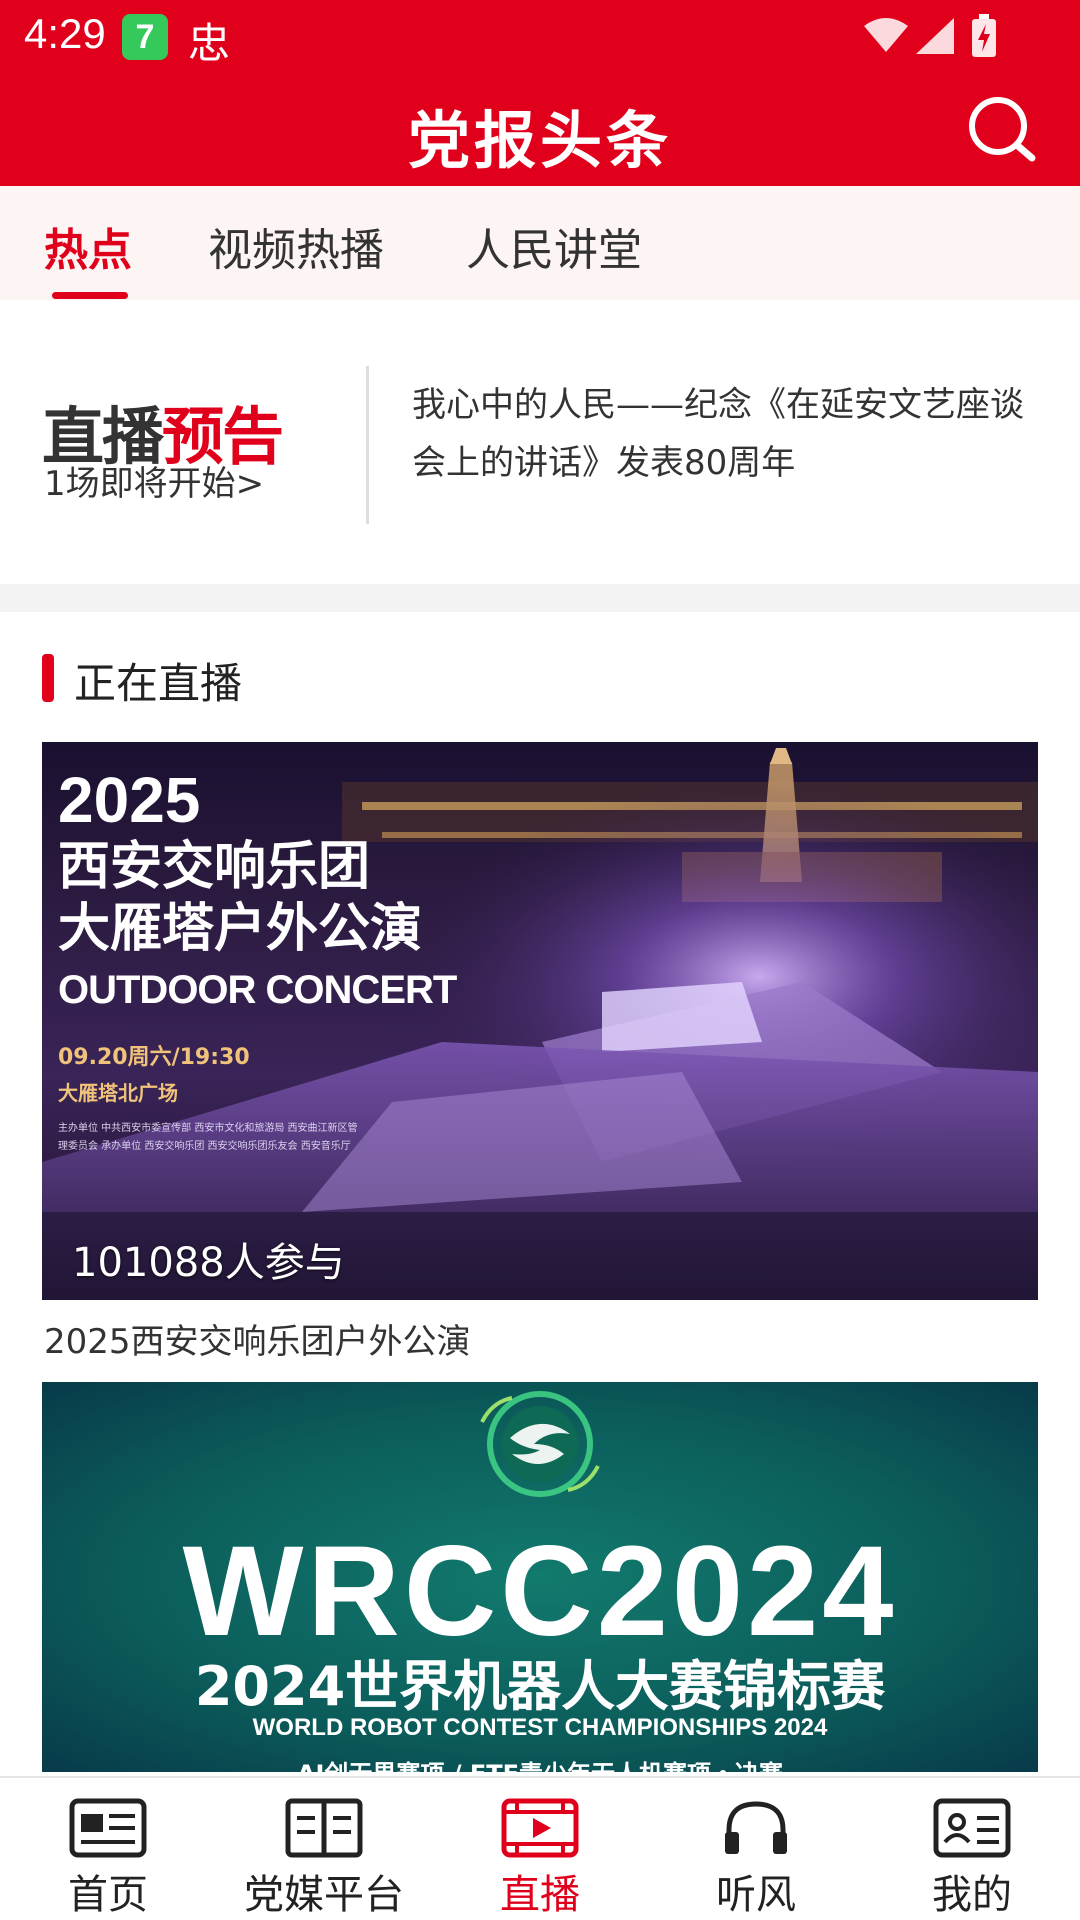  What do you see at coordinates (90, 295) in the screenshot?
I see `active-tab-indicator` at bounding box center [90, 295].